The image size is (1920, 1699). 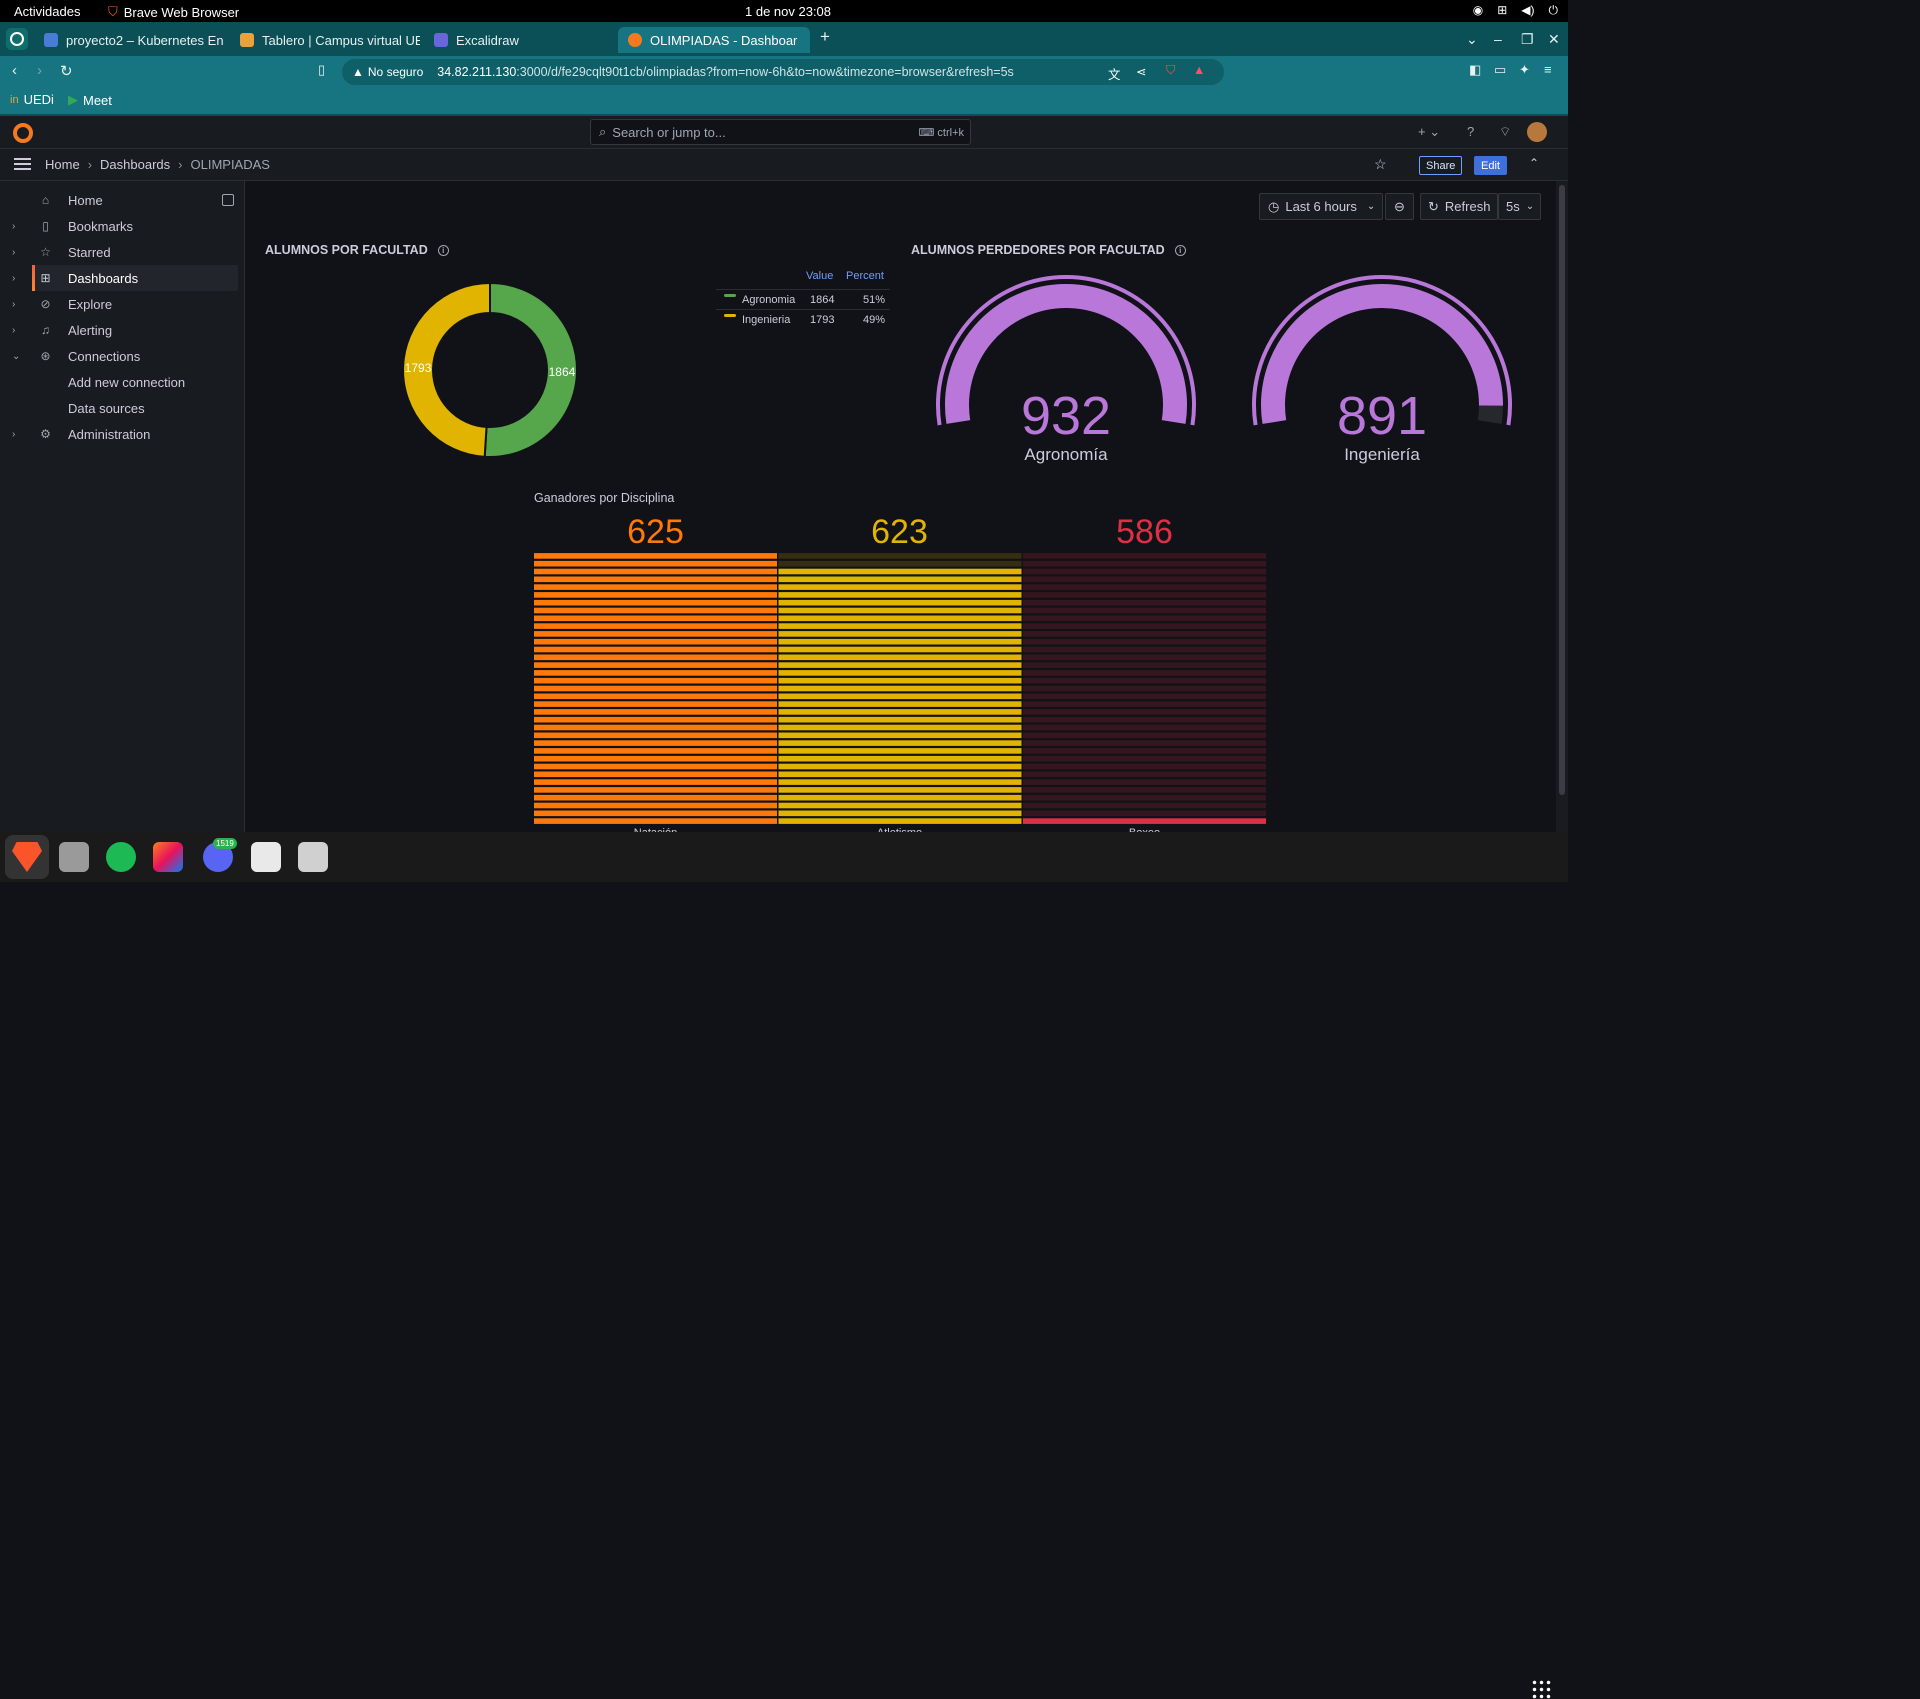 I want to click on legend-percent: 49%, so click(x=874, y=320).